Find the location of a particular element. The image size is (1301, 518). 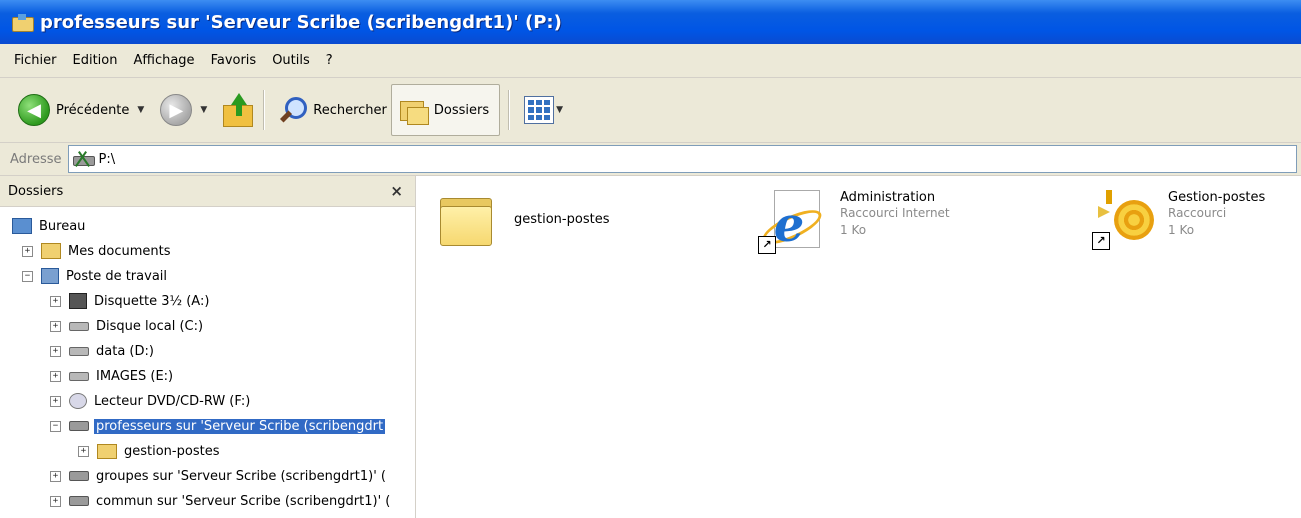

tree-item-disque-local: + Disque local (C:) is located at coordinates (127, 326).